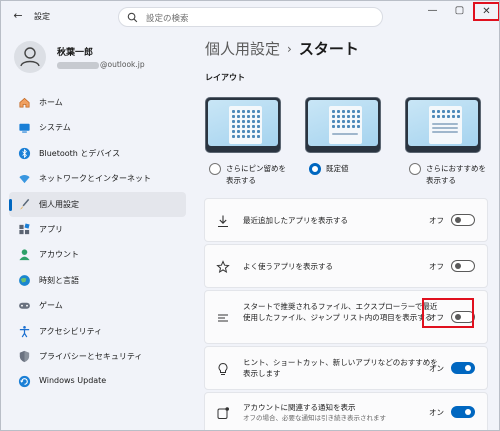 The width and height of the screenshot is (500, 431). Describe the element at coordinates (97, 229) in the screenshot. I see `sidebar-item-apps: アプリ` at that location.